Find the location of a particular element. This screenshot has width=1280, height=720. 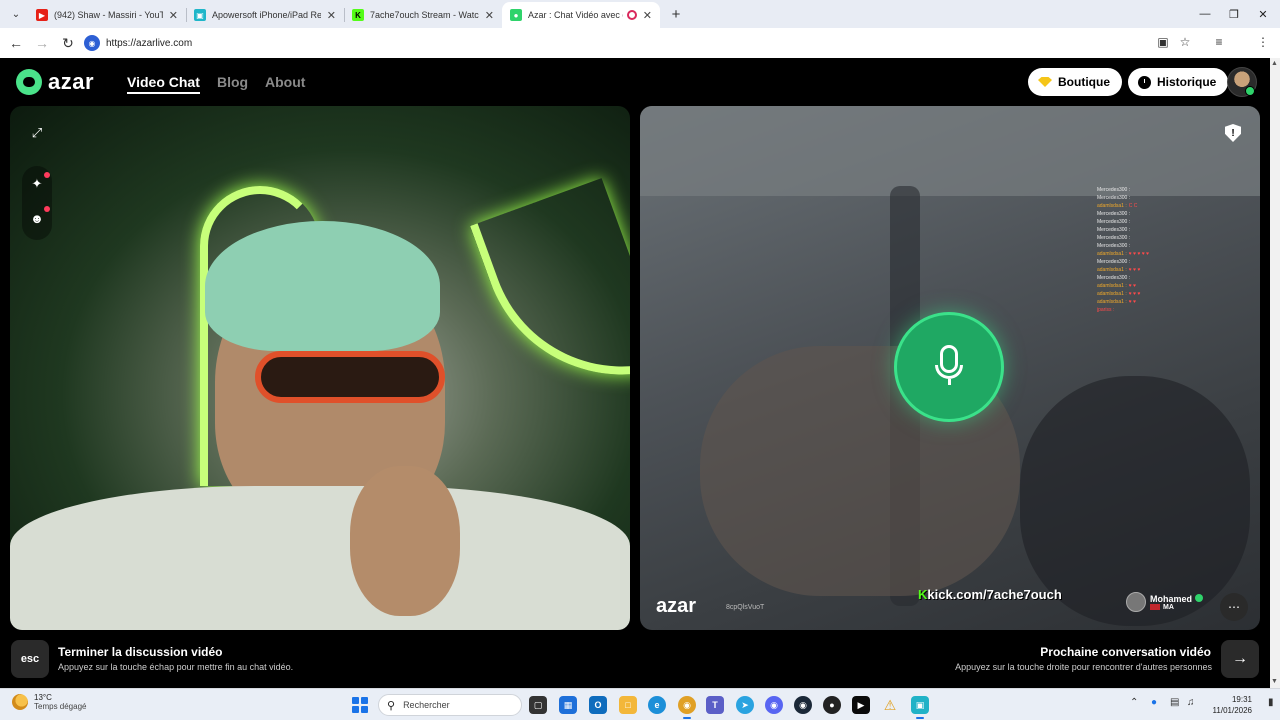

reading-list-icon: ≡ is located at coordinates (1219, 42).